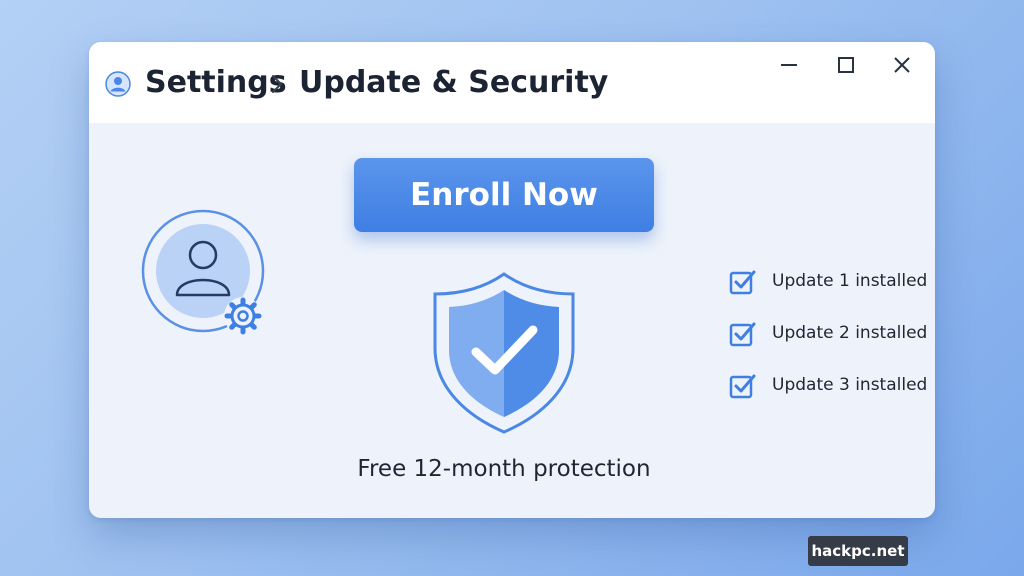 This screenshot has width=1024, height=576. I want to click on minimize-icon, so click(789, 65).